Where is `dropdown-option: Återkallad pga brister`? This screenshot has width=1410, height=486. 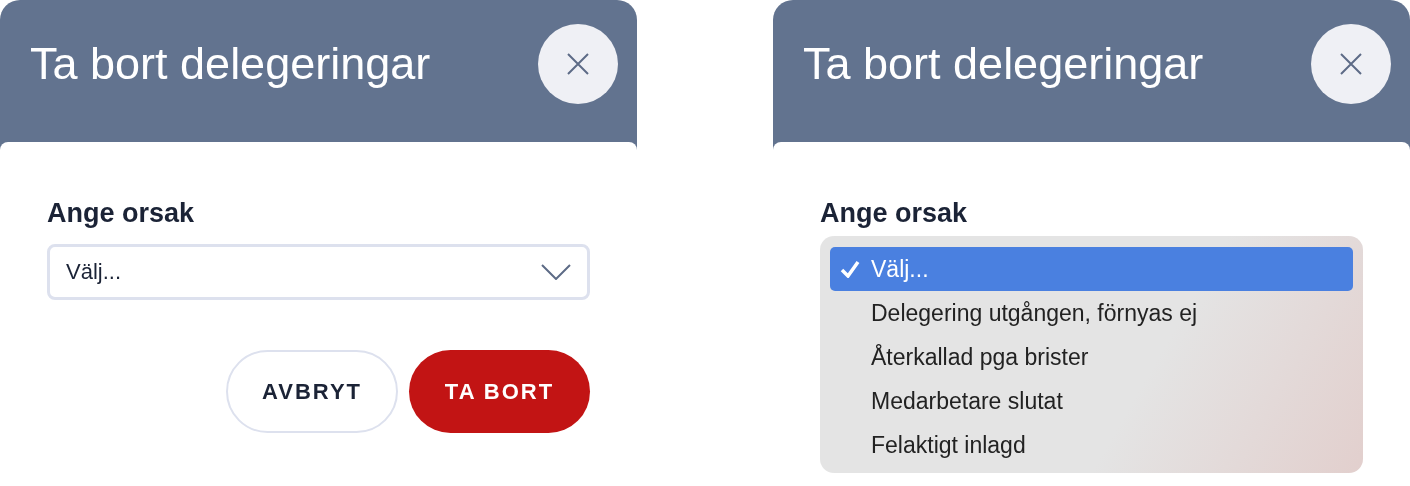 dropdown-option: Återkallad pga brister is located at coordinates (1091, 357).